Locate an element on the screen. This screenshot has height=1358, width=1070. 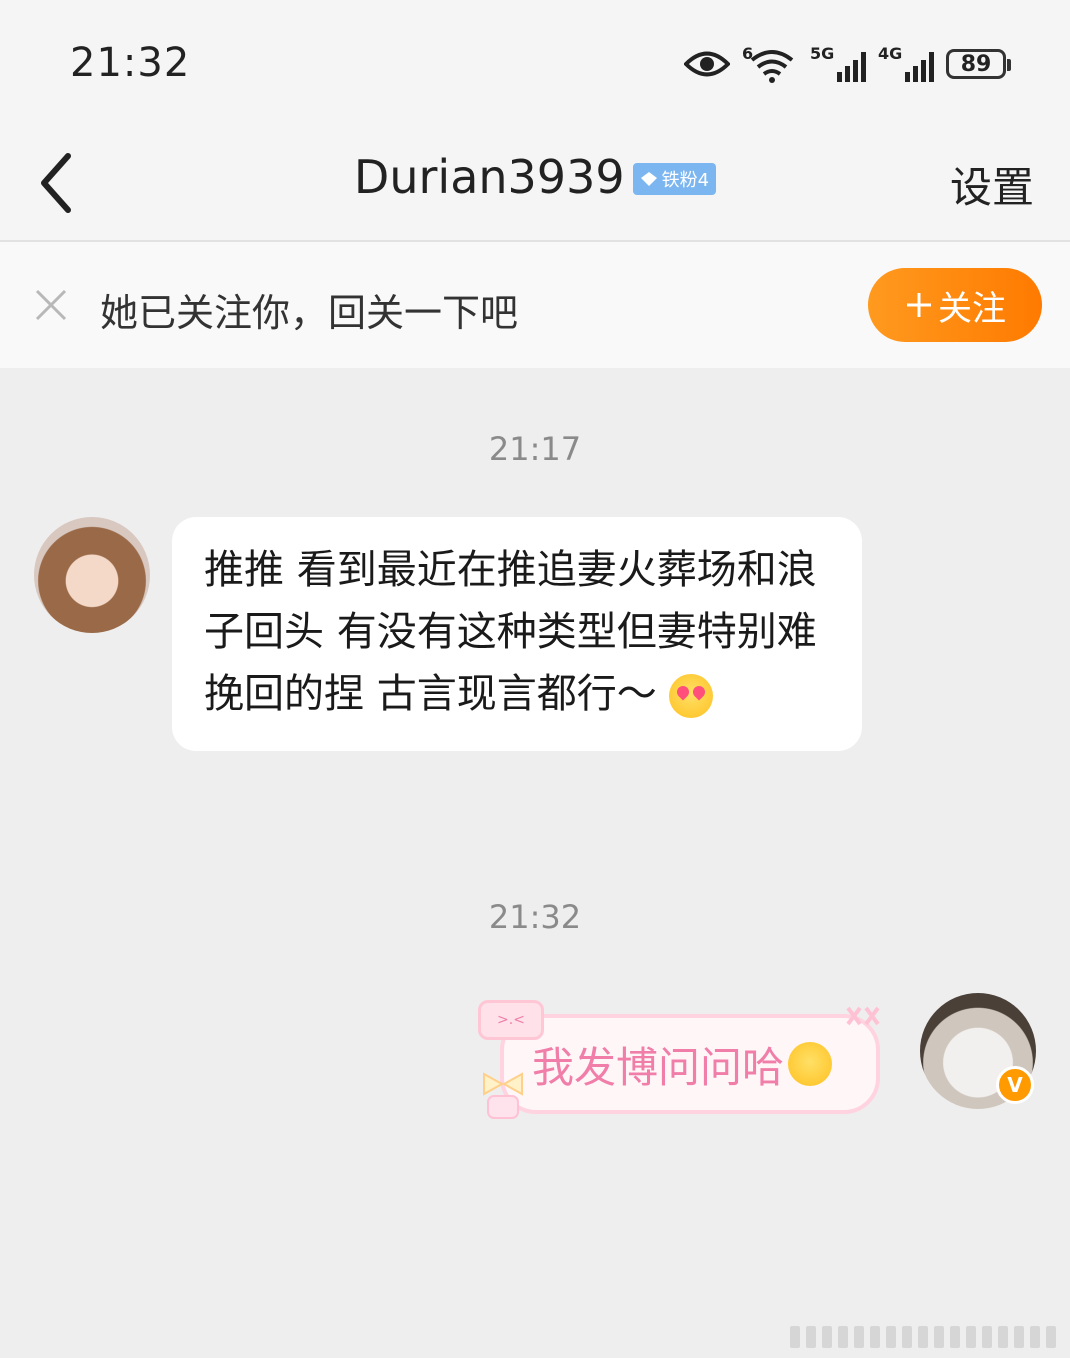
signal-5g-icon: 5G is located at coordinates (838, 64).